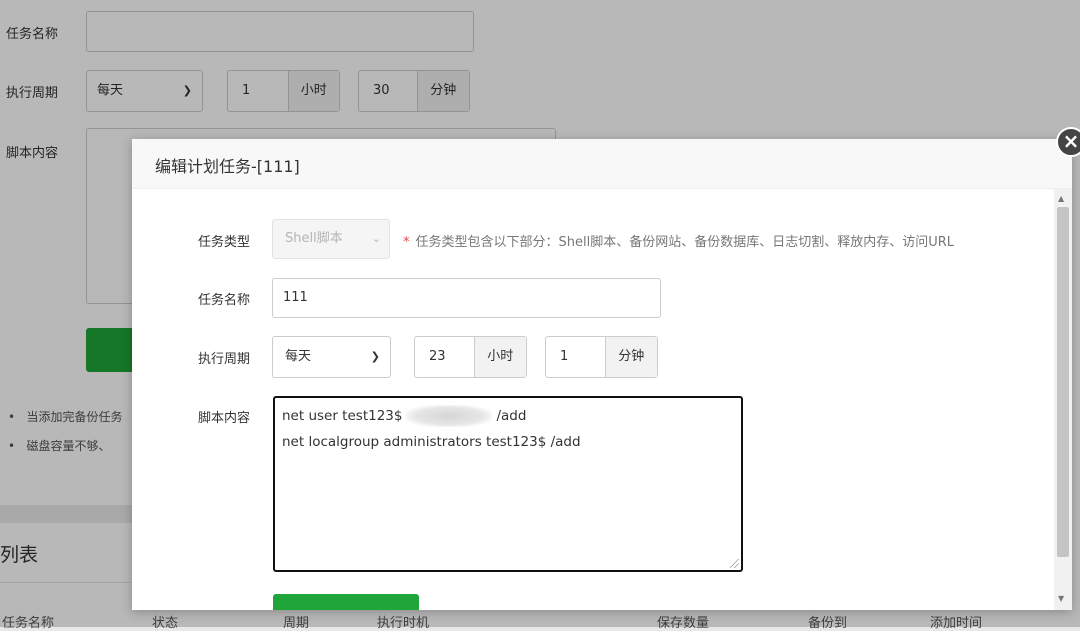 The image size is (1080, 631). What do you see at coordinates (406, 242) in the screenshot?
I see `required-star: *` at bounding box center [406, 242].